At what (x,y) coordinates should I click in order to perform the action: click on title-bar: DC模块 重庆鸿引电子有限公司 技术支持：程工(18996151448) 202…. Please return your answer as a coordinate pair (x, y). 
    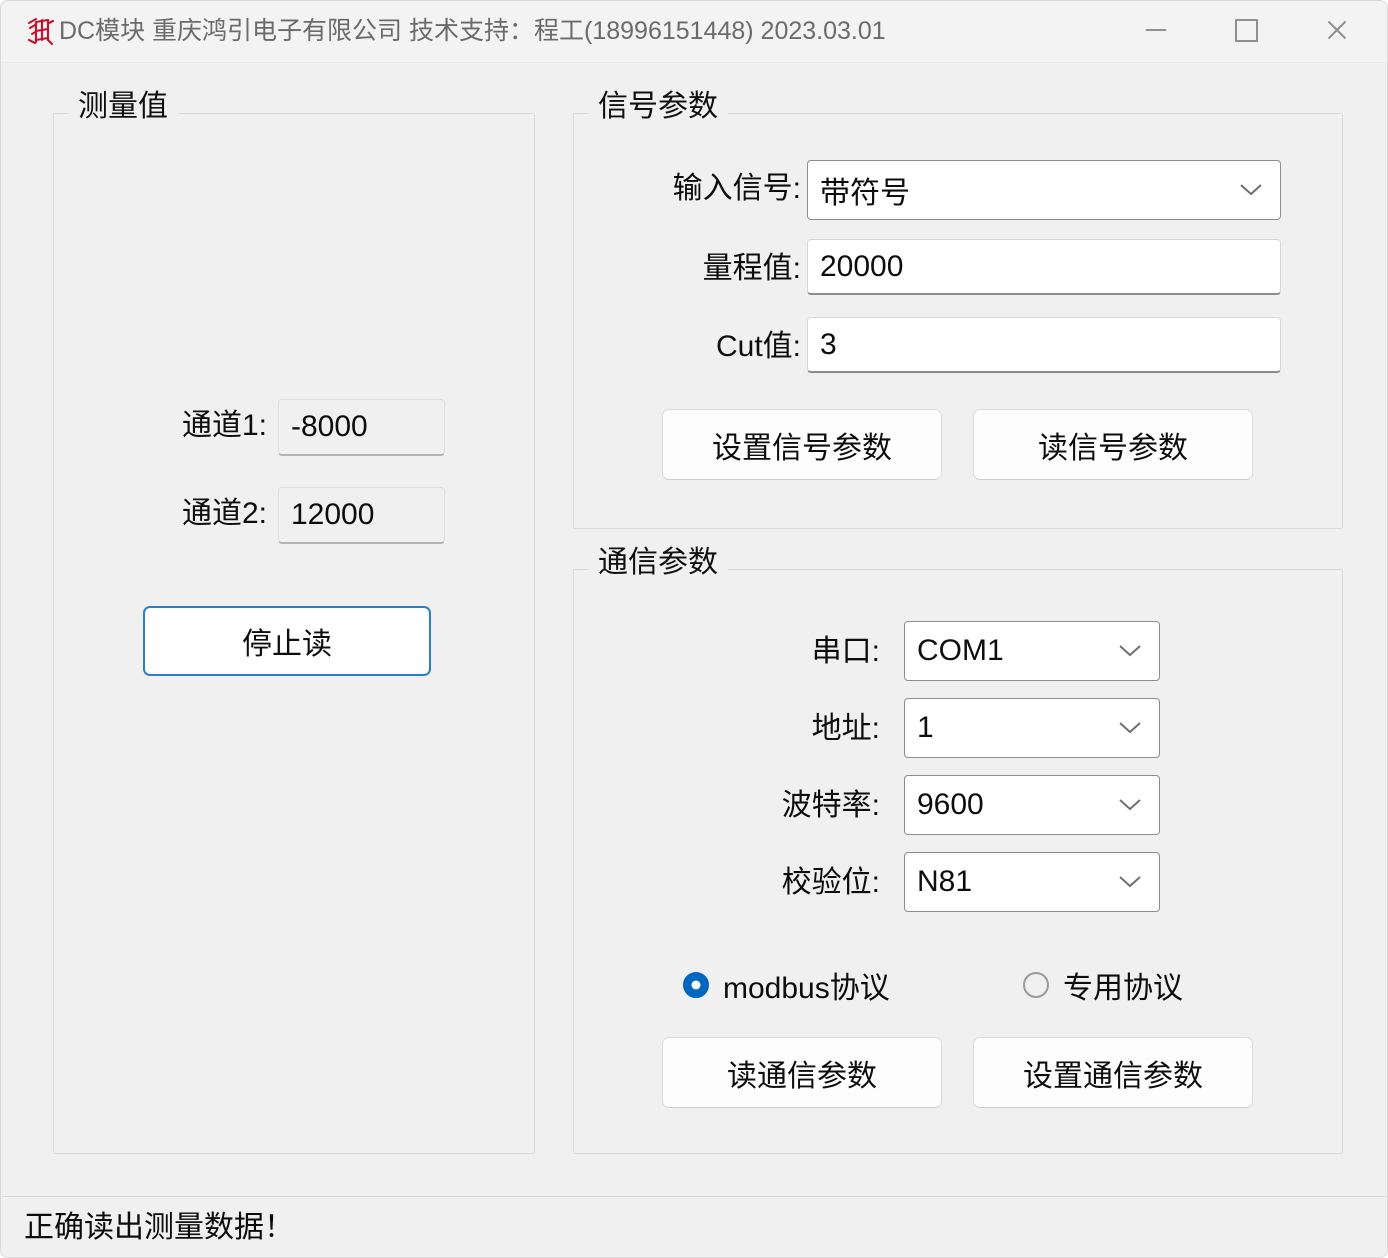
    Looking at the image, I should click on (694, 32).